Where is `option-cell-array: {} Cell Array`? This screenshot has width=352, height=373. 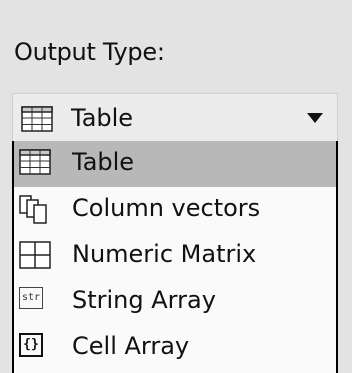 option-cell-array: {} Cell Array is located at coordinates (175, 348).